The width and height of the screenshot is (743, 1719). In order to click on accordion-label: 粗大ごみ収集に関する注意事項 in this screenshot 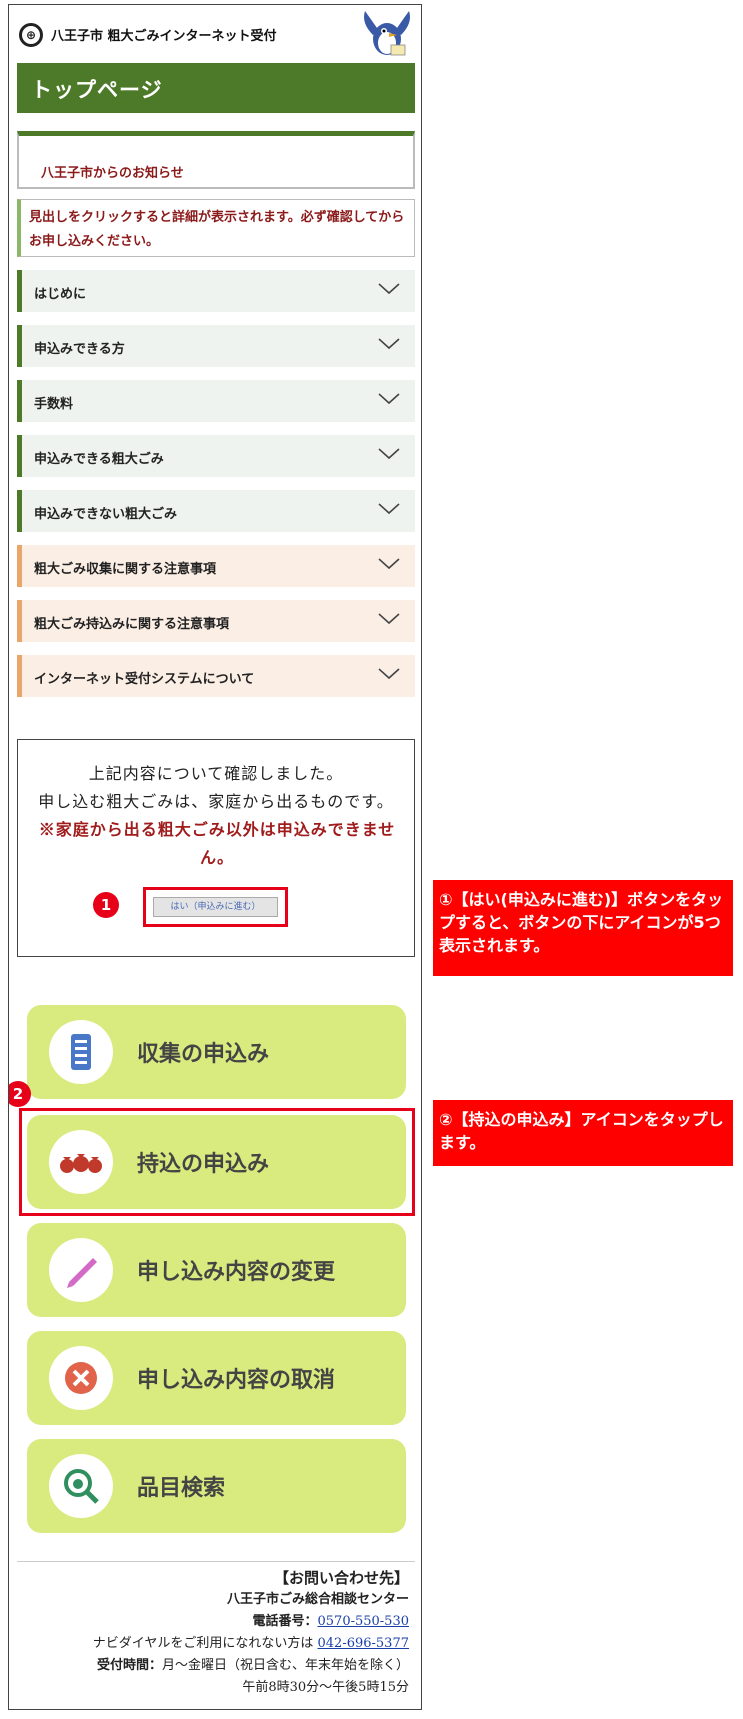, I will do `click(125, 569)`.